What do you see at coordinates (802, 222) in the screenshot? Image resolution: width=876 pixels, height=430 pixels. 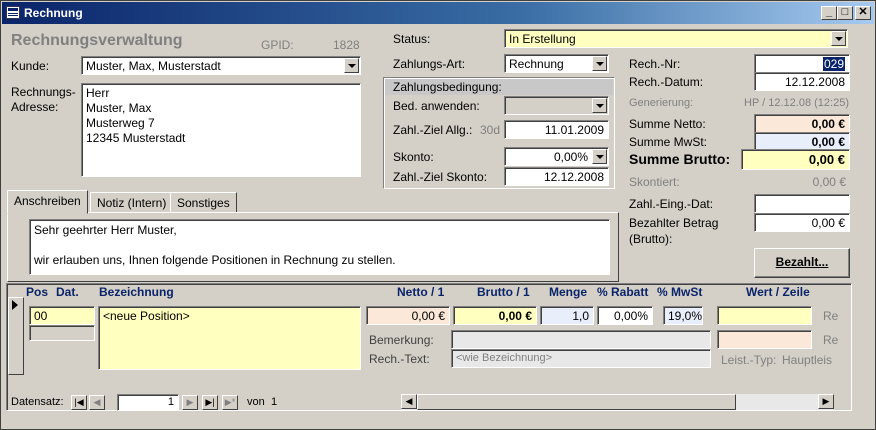 I see `paid-amount-field: 0,00 €` at bounding box center [802, 222].